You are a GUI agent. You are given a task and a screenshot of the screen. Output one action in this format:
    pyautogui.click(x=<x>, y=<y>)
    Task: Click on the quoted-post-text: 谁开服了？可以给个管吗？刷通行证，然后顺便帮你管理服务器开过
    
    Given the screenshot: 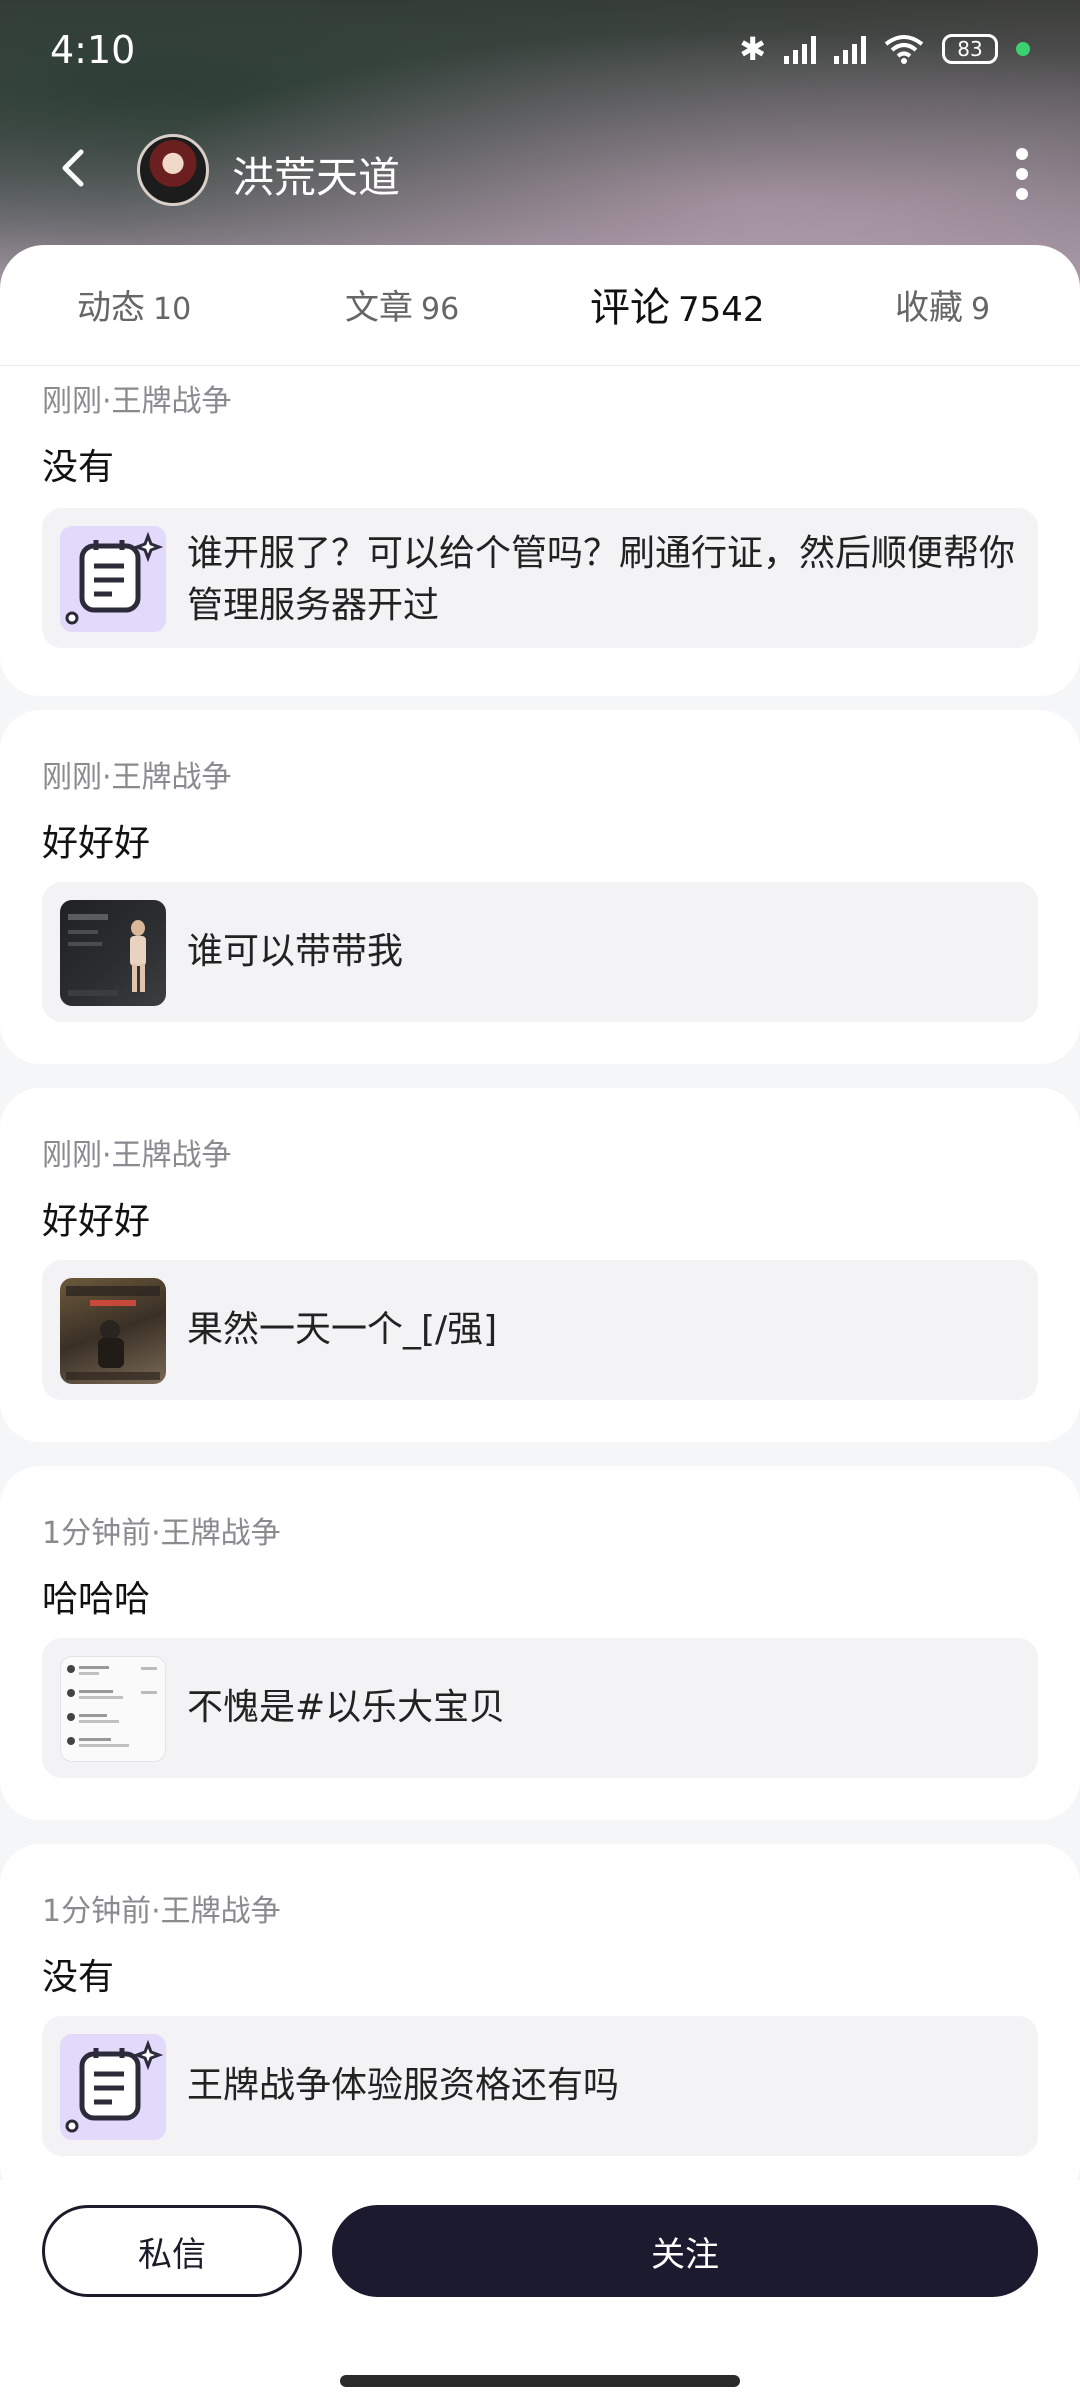 What is the action you would take?
    pyautogui.click(x=601, y=579)
    